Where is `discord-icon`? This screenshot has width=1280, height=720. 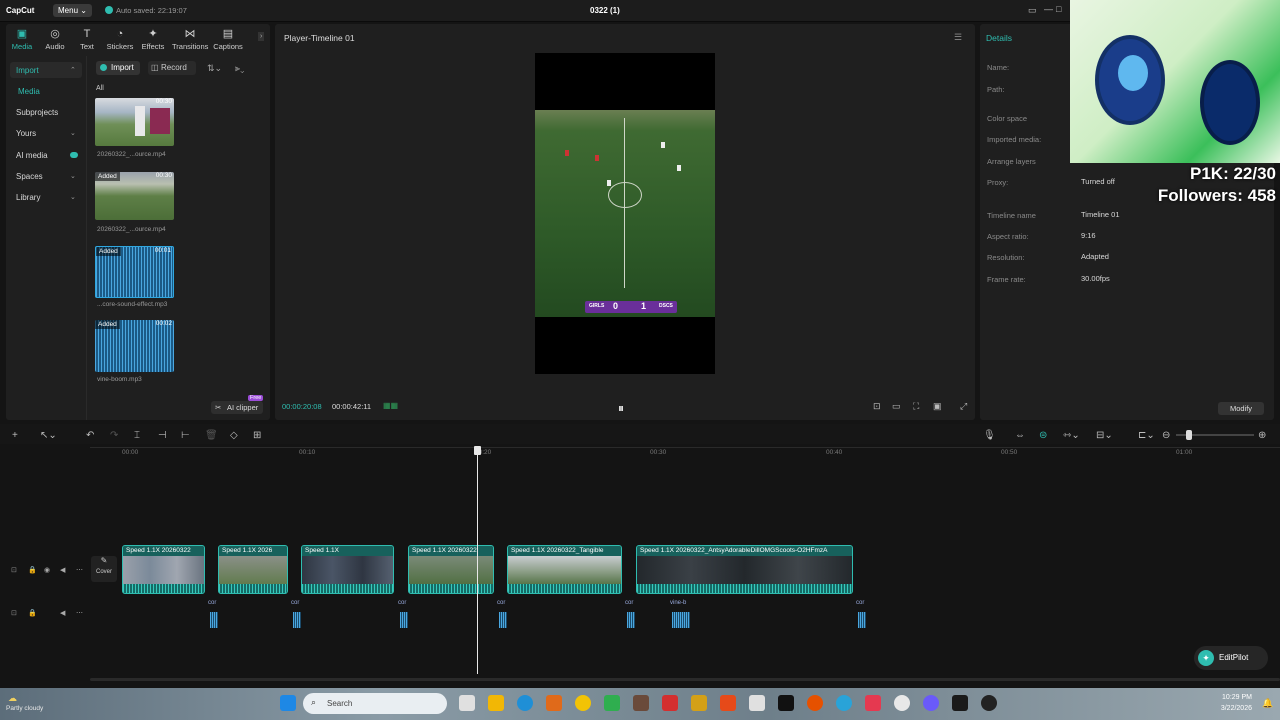 discord-icon is located at coordinates (931, 703).